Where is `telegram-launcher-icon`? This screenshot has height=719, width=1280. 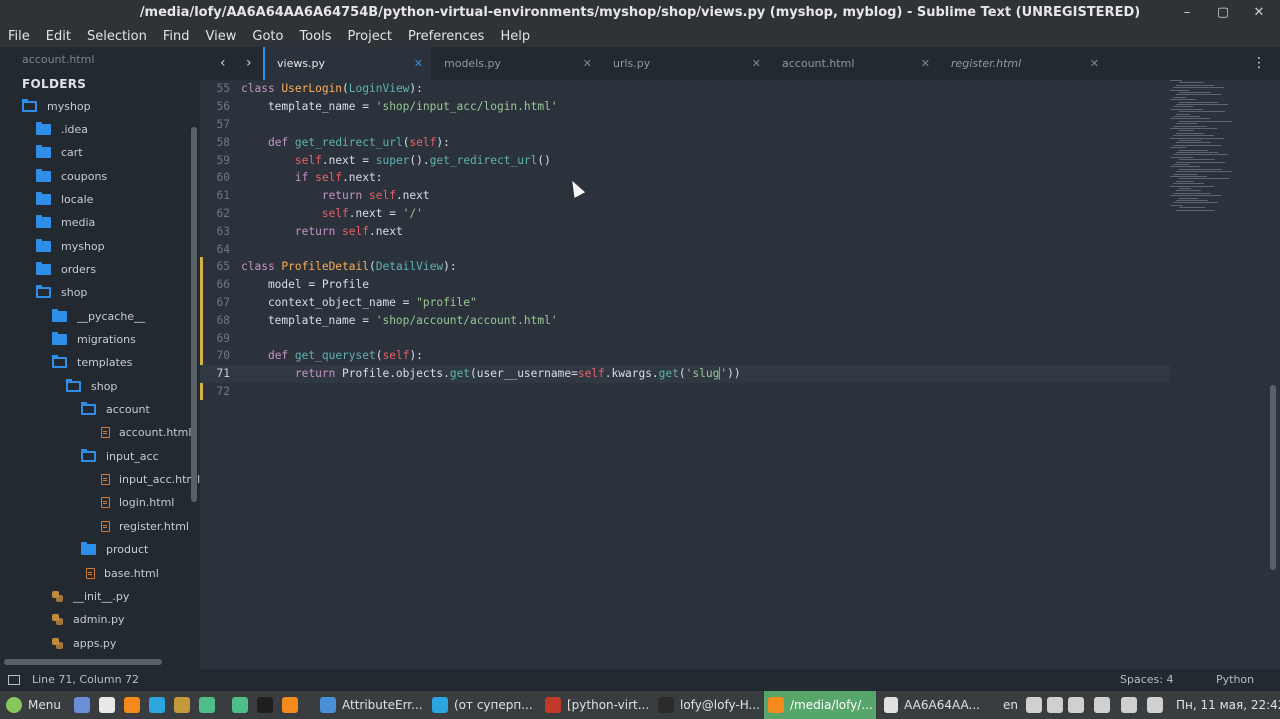 telegram-launcher-icon is located at coordinates (157, 705).